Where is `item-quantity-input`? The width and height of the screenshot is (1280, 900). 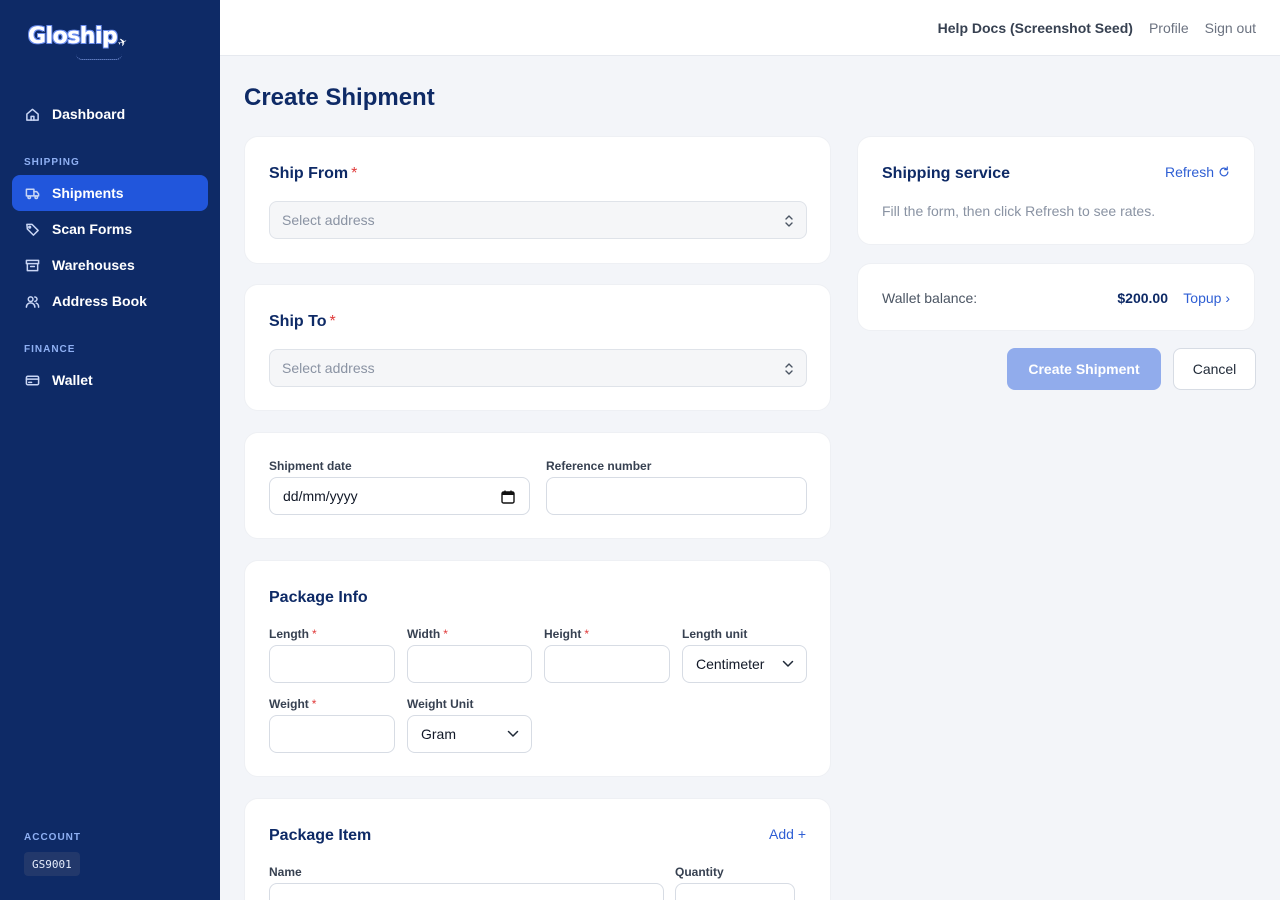
item-quantity-input is located at coordinates (735, 891).